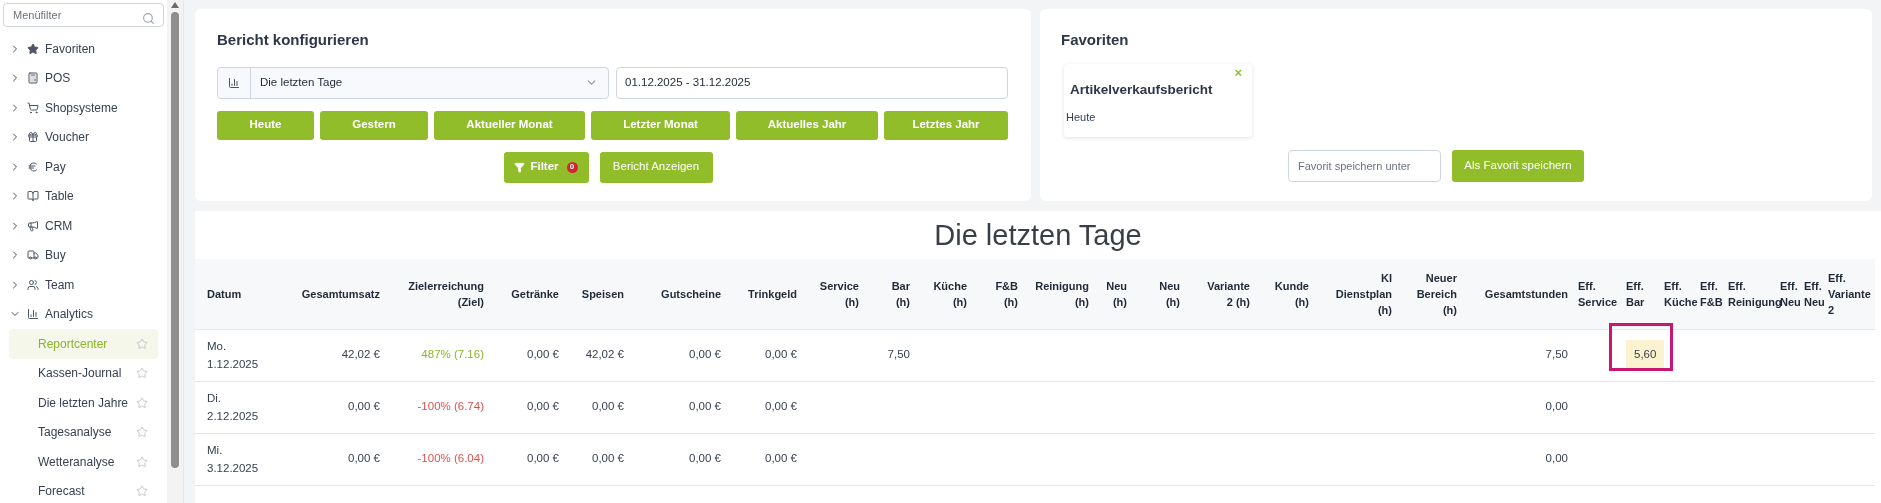 The image size is (1881, 503). What do you see at coordinates (33, 137) in the screenshot?
I see `gift-icon` at bounding box center [33, 137].